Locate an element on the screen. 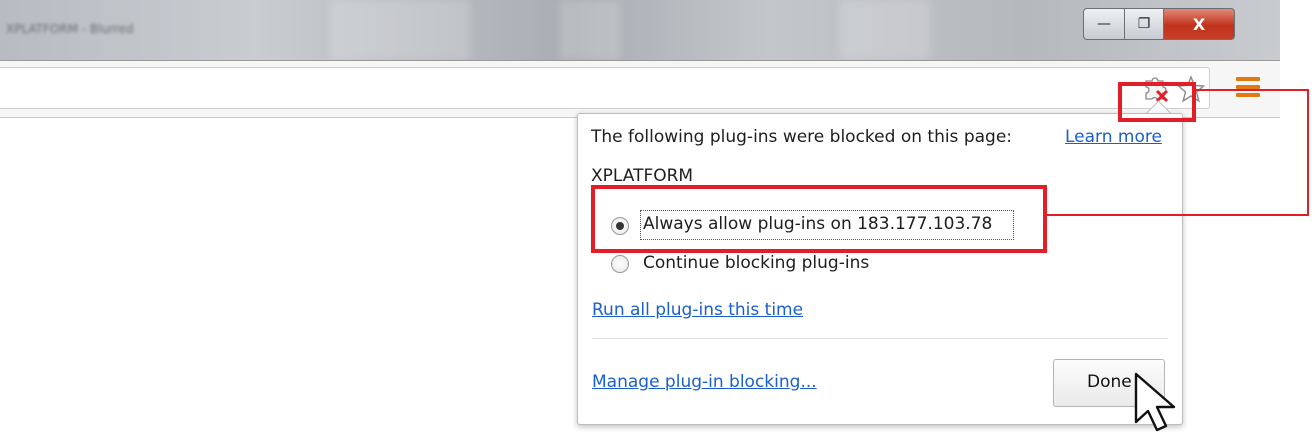 This screenshot has height=439, width=1315. continue-blocking-radio is located at coordinates (620, 264).